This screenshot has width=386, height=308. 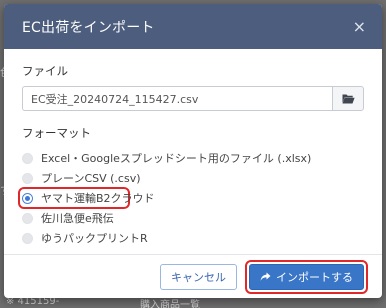 What do you see at coordinates (193, 178) in the screenshot?
I see `format-option-csv: プレーンCSV (.csv)` at bounding box center [193, 178].